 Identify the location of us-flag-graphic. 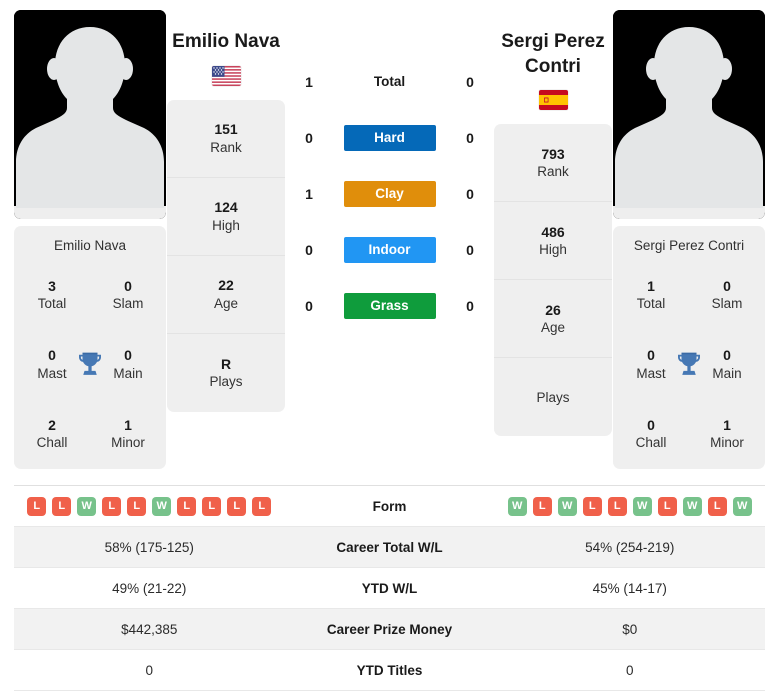
(226, 75).